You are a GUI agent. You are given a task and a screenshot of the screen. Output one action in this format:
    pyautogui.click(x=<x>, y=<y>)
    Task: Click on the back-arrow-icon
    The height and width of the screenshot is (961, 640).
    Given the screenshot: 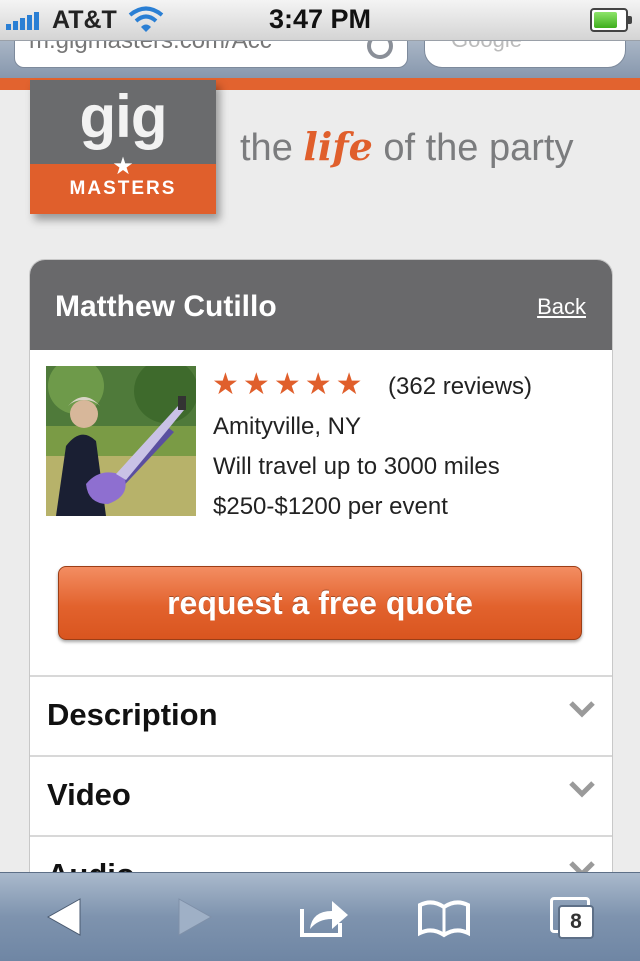 What is the action you would take?
    pyautogui.click(x=70, y=917)
    